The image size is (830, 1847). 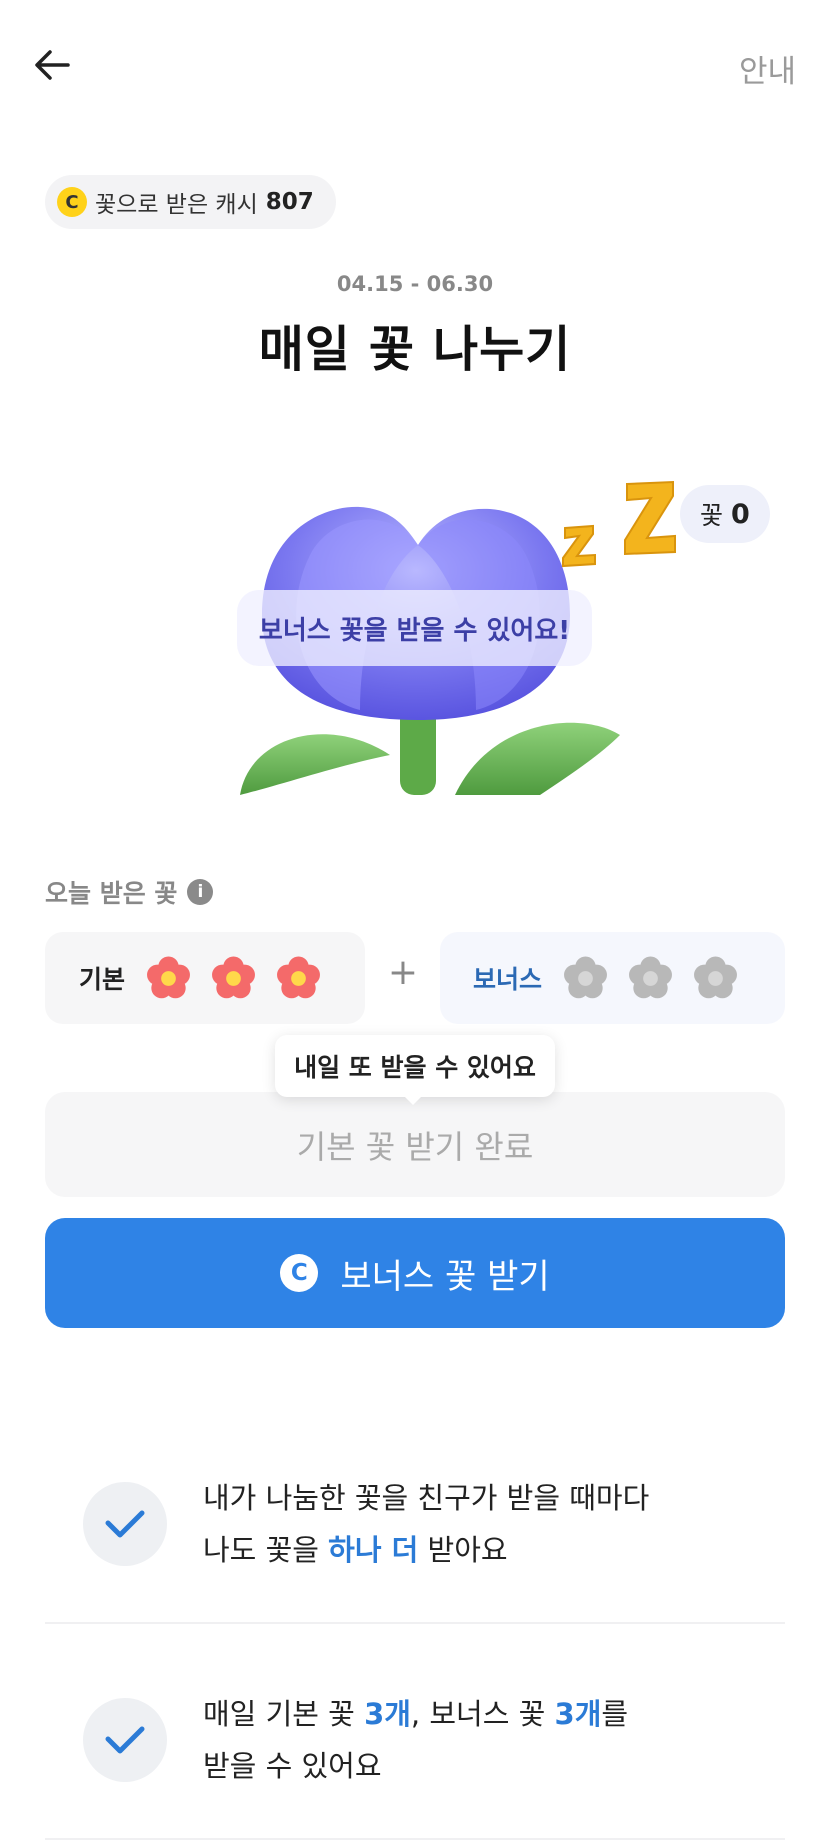 What do you see at coordinates (508, 979) in the screenshot?
I see `bonus-label: 보너스` at bounding box center [508, 979].